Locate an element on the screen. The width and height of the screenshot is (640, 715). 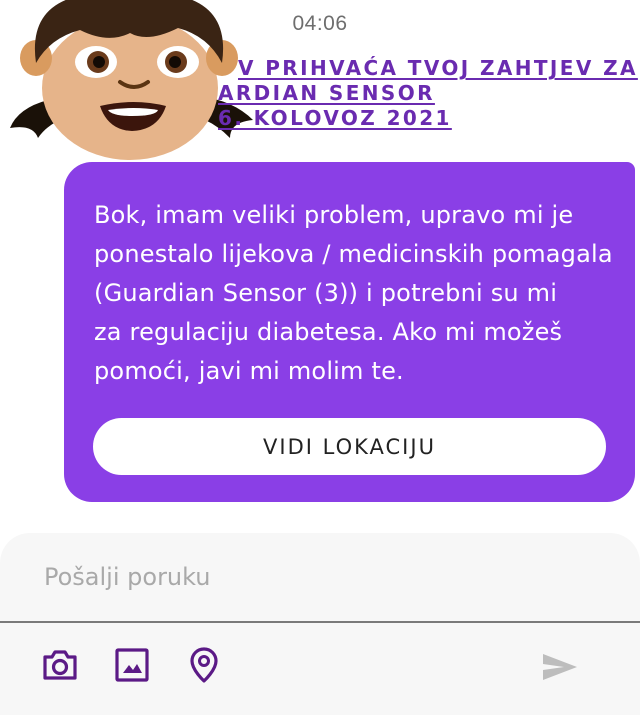
composer-divider is located at coordinates (320, 622).